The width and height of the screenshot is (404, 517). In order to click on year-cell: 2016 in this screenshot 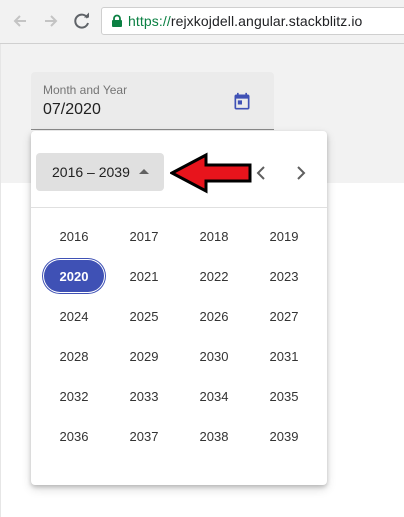, I will do `click(74, 236)`.